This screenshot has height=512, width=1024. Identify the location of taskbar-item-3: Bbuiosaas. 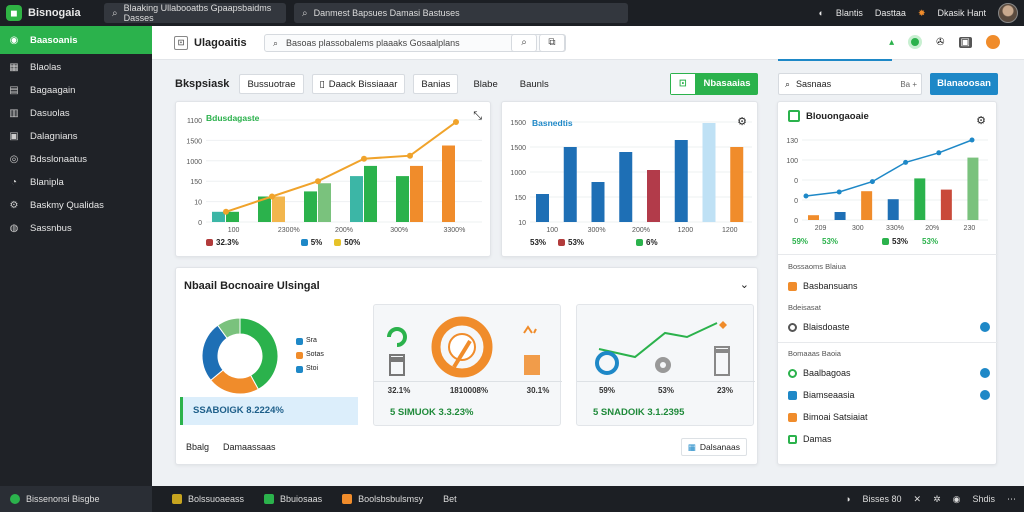
(293, 499).